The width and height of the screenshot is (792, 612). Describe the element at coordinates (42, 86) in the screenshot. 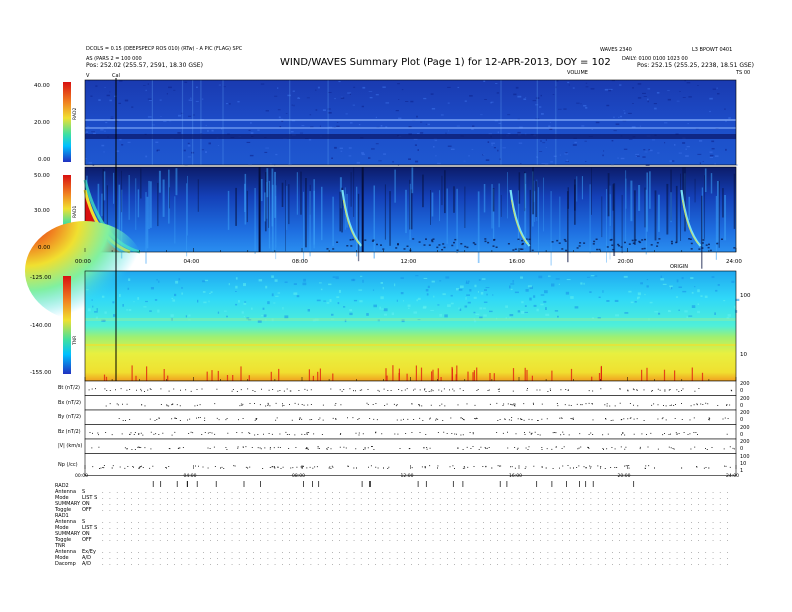

I see `rad2-cb-tick-top: 40.00` at that location.